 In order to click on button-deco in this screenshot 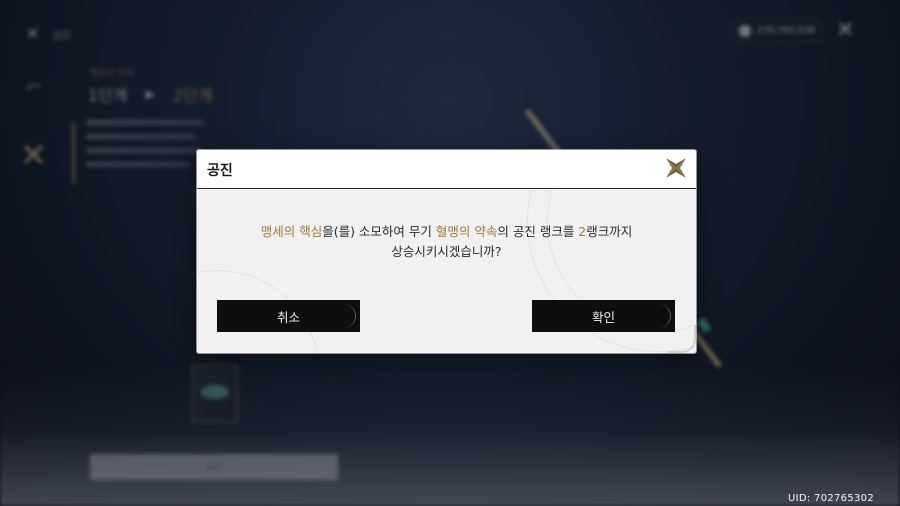, I will do `click(348, 316)`.